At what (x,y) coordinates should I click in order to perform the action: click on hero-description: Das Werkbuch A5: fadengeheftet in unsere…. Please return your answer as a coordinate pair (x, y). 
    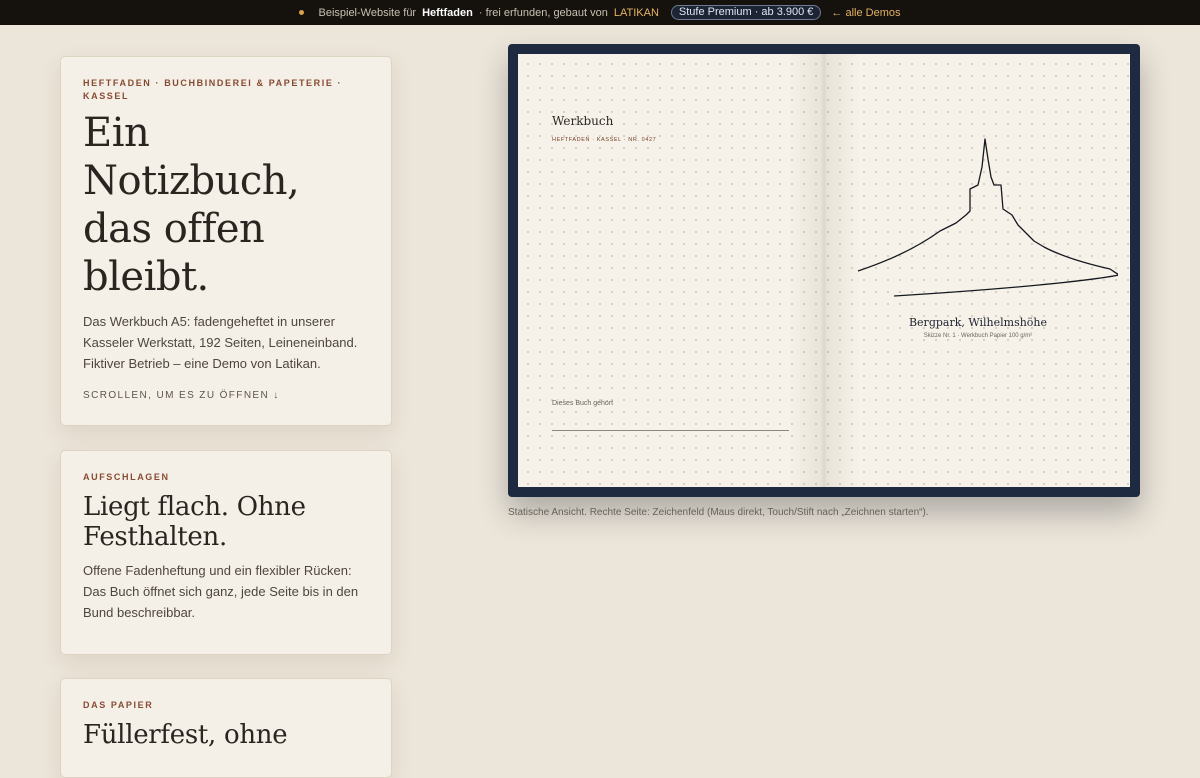
    Looking at the image, I should click on (220, 342).